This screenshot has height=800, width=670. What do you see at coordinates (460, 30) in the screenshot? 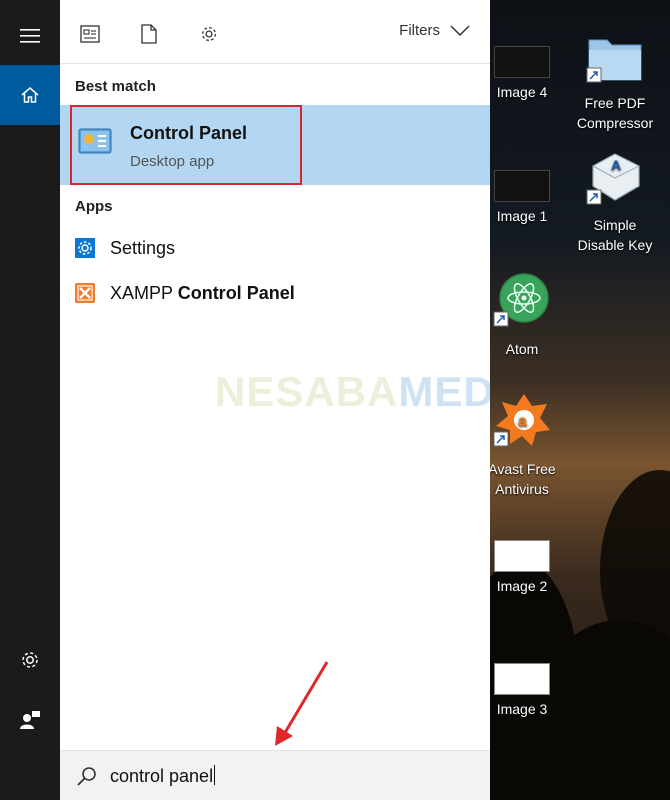
I see `chevron-down-icon` at bounding box center [460, 30].